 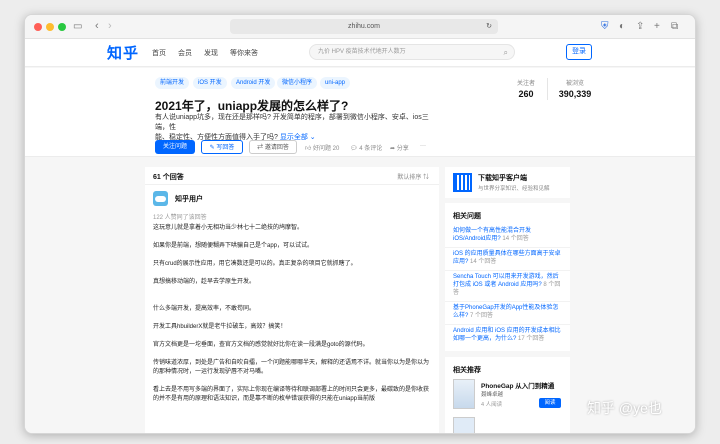 What do you see at coordinates (482, 316) in the screenshot?
I see `related-answer-count: 7 个回答` at bounding box center [482, 316].